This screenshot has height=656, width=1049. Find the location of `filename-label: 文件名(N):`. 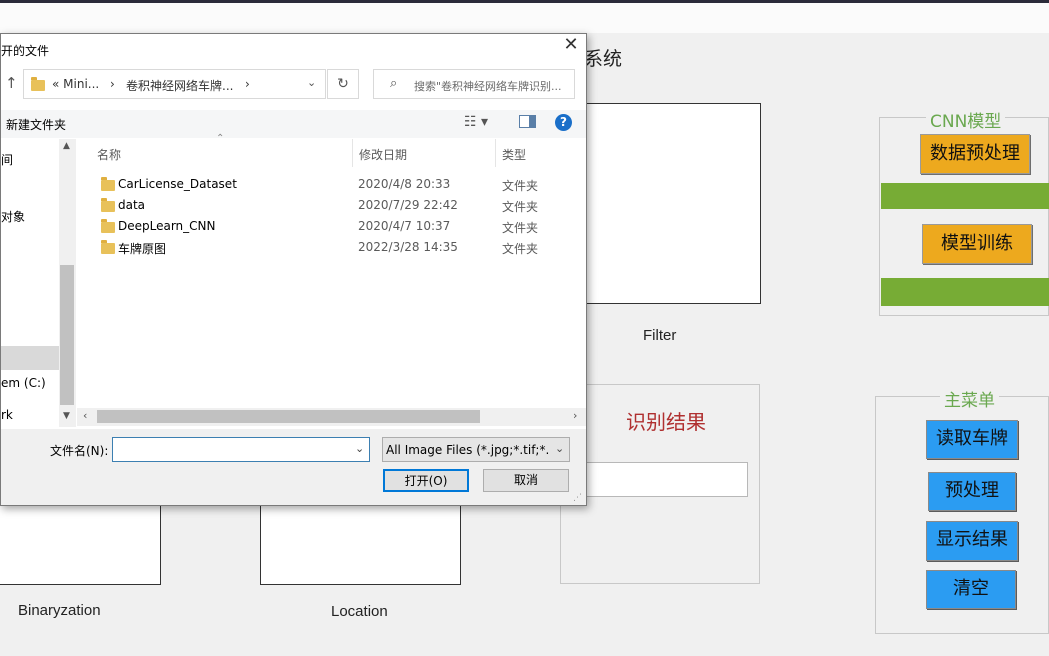

filename-label: 文件名(N): is located at coordinates (79, 451).